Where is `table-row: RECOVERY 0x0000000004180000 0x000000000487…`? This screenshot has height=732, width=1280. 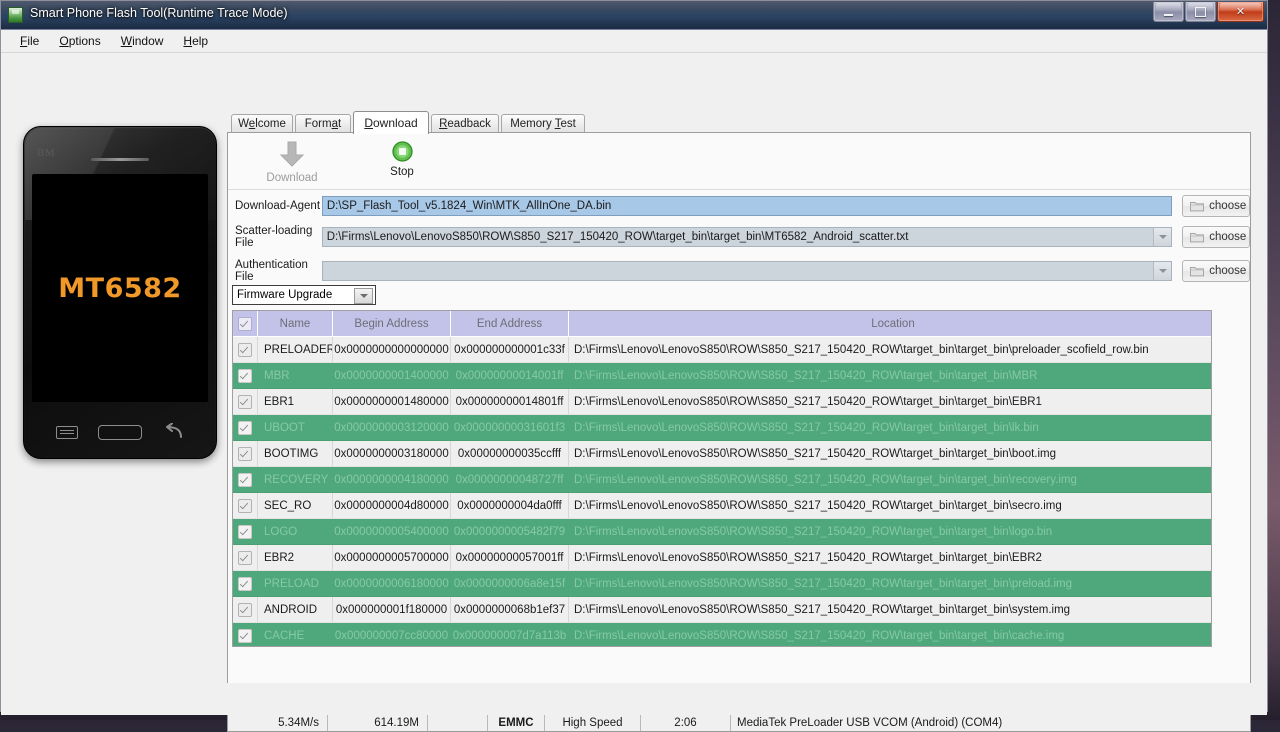
table-row: RECOVERY 0x0000000004180000 0x000000000487… is located at coordinates (722, 479).